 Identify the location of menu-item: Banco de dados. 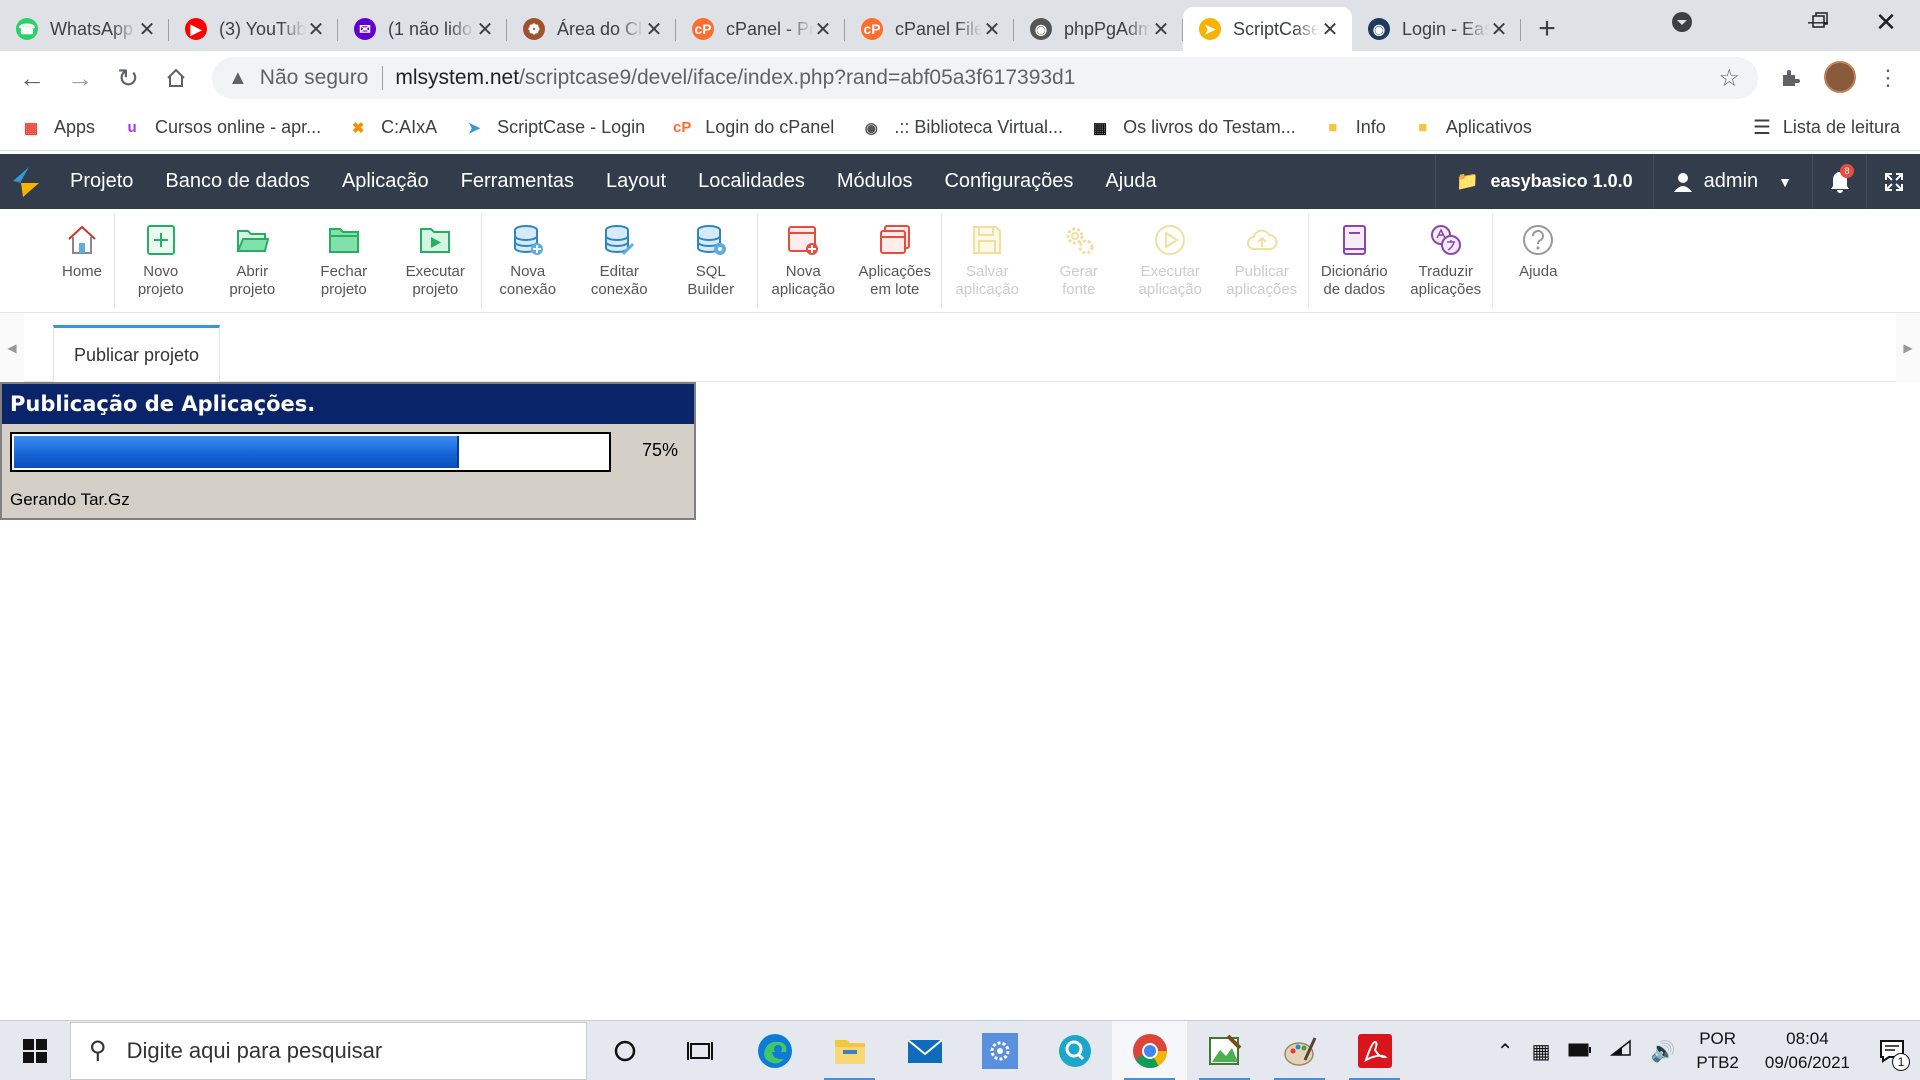
(237, 181).